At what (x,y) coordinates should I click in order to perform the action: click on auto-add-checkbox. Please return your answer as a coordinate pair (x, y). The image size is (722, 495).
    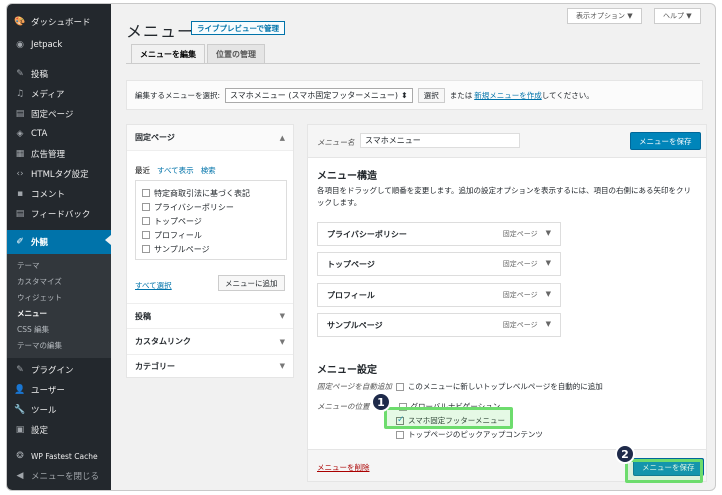
    Looking at the image, I should click on (399, 386).